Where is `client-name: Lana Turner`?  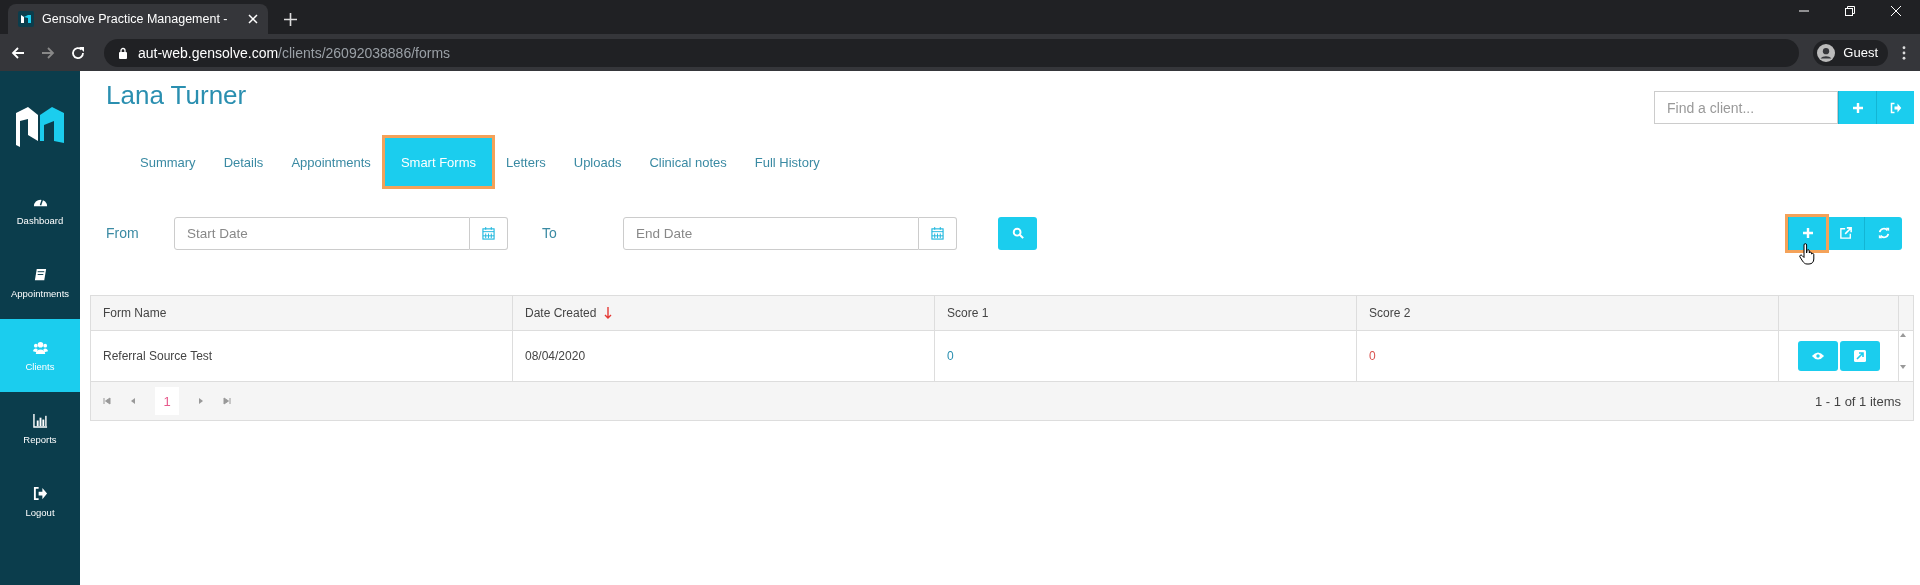 client-name: Lana Turner is located at coordinates (176, 95).